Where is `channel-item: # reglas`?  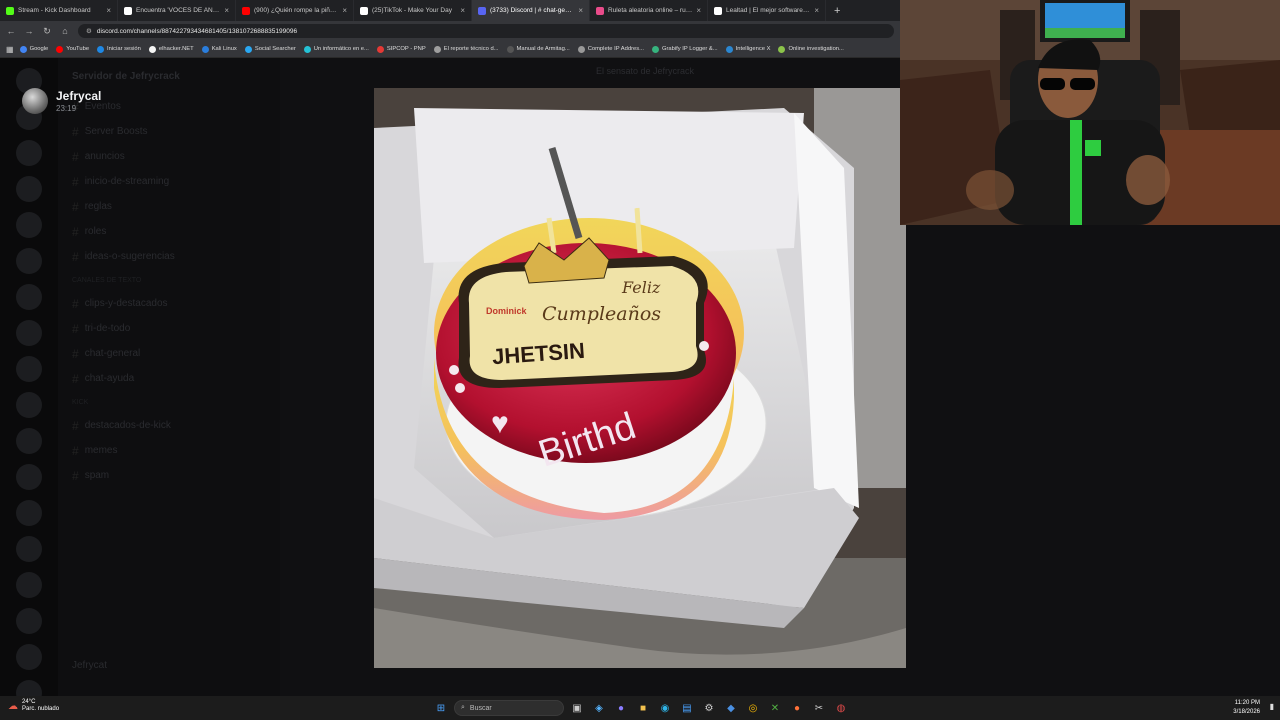 channel-item: # reglas is located at coordinates (169, 206).